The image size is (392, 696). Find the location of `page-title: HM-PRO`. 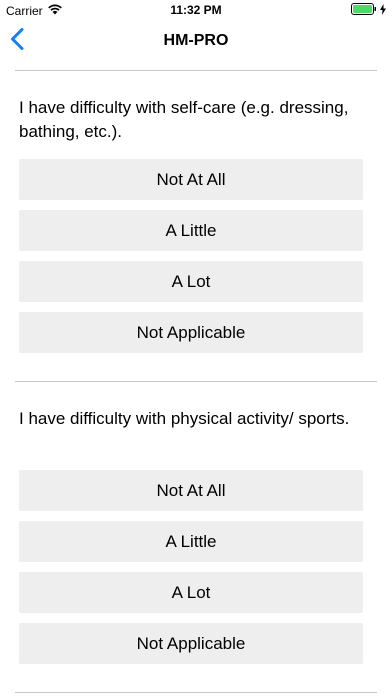

page-title: HM-PRO is located at coordinates (196, 40).